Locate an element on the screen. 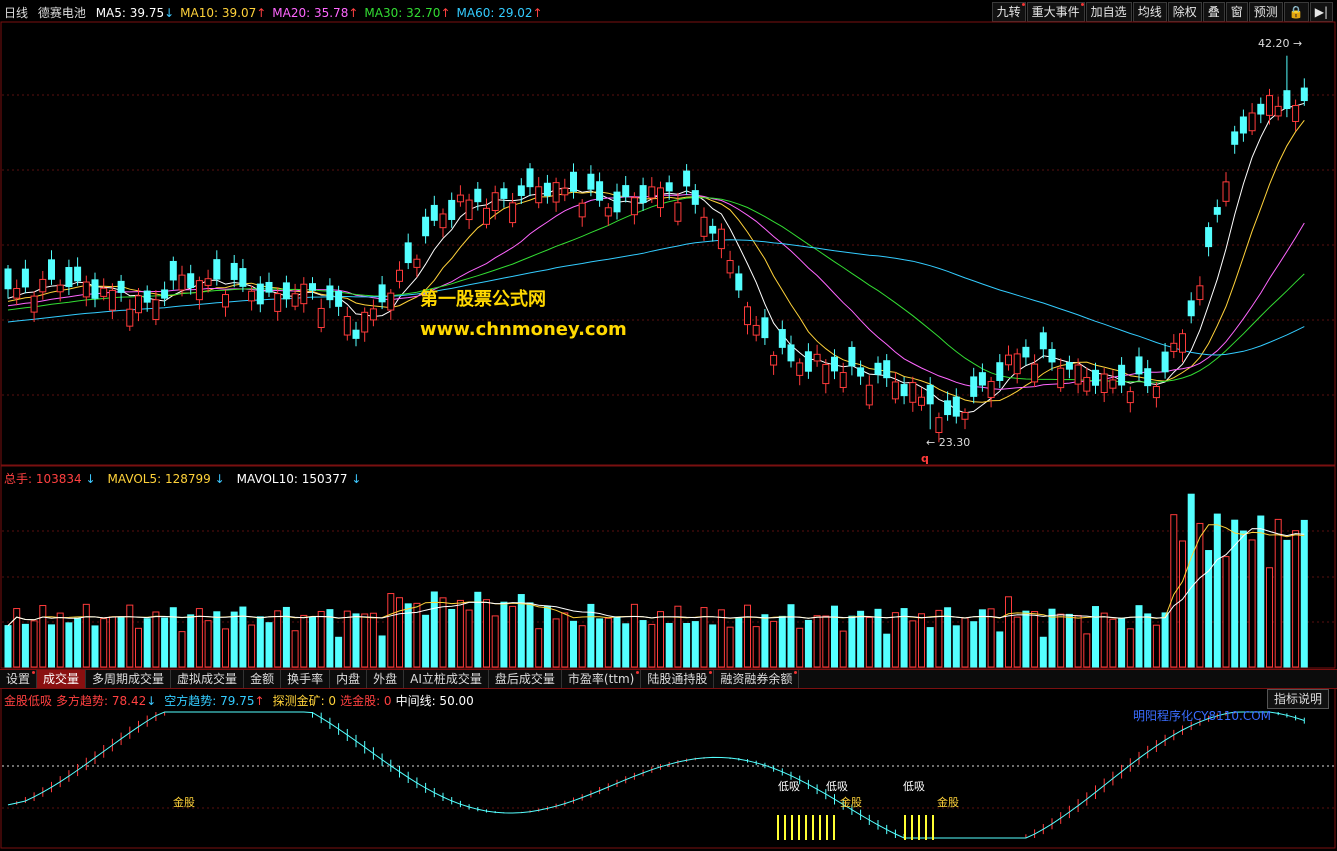 The image size is (1337, 851). dixi-label-2: 低吸 is located at coordinates (914, 786).